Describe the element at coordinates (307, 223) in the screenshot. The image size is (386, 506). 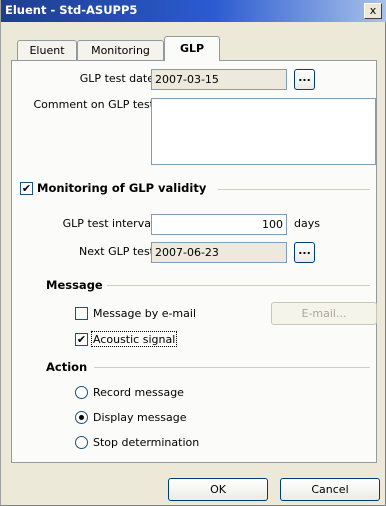
I see `interval-unit: days` at that location.